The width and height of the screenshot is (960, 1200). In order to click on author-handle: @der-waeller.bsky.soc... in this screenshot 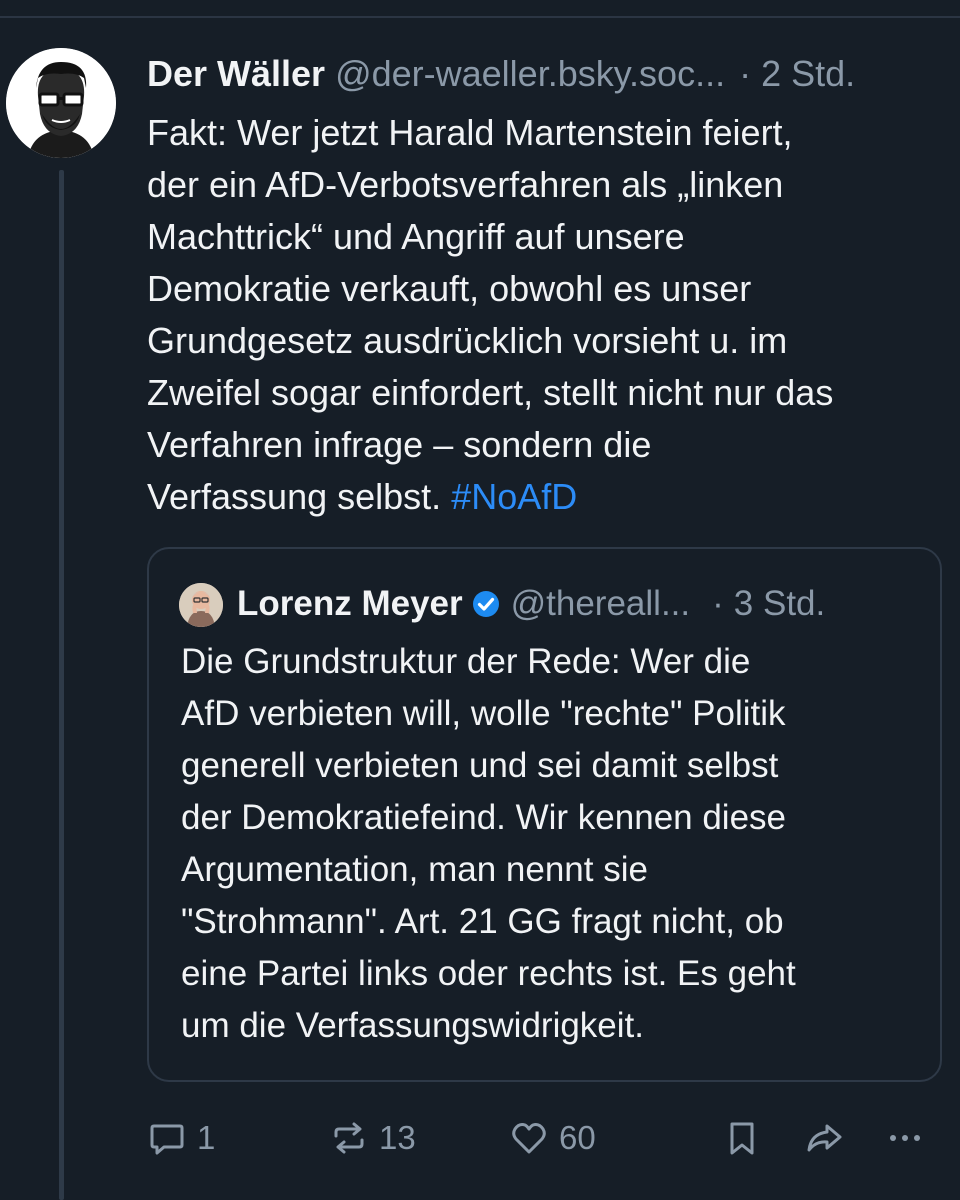, I will do `click(530, 73)`.